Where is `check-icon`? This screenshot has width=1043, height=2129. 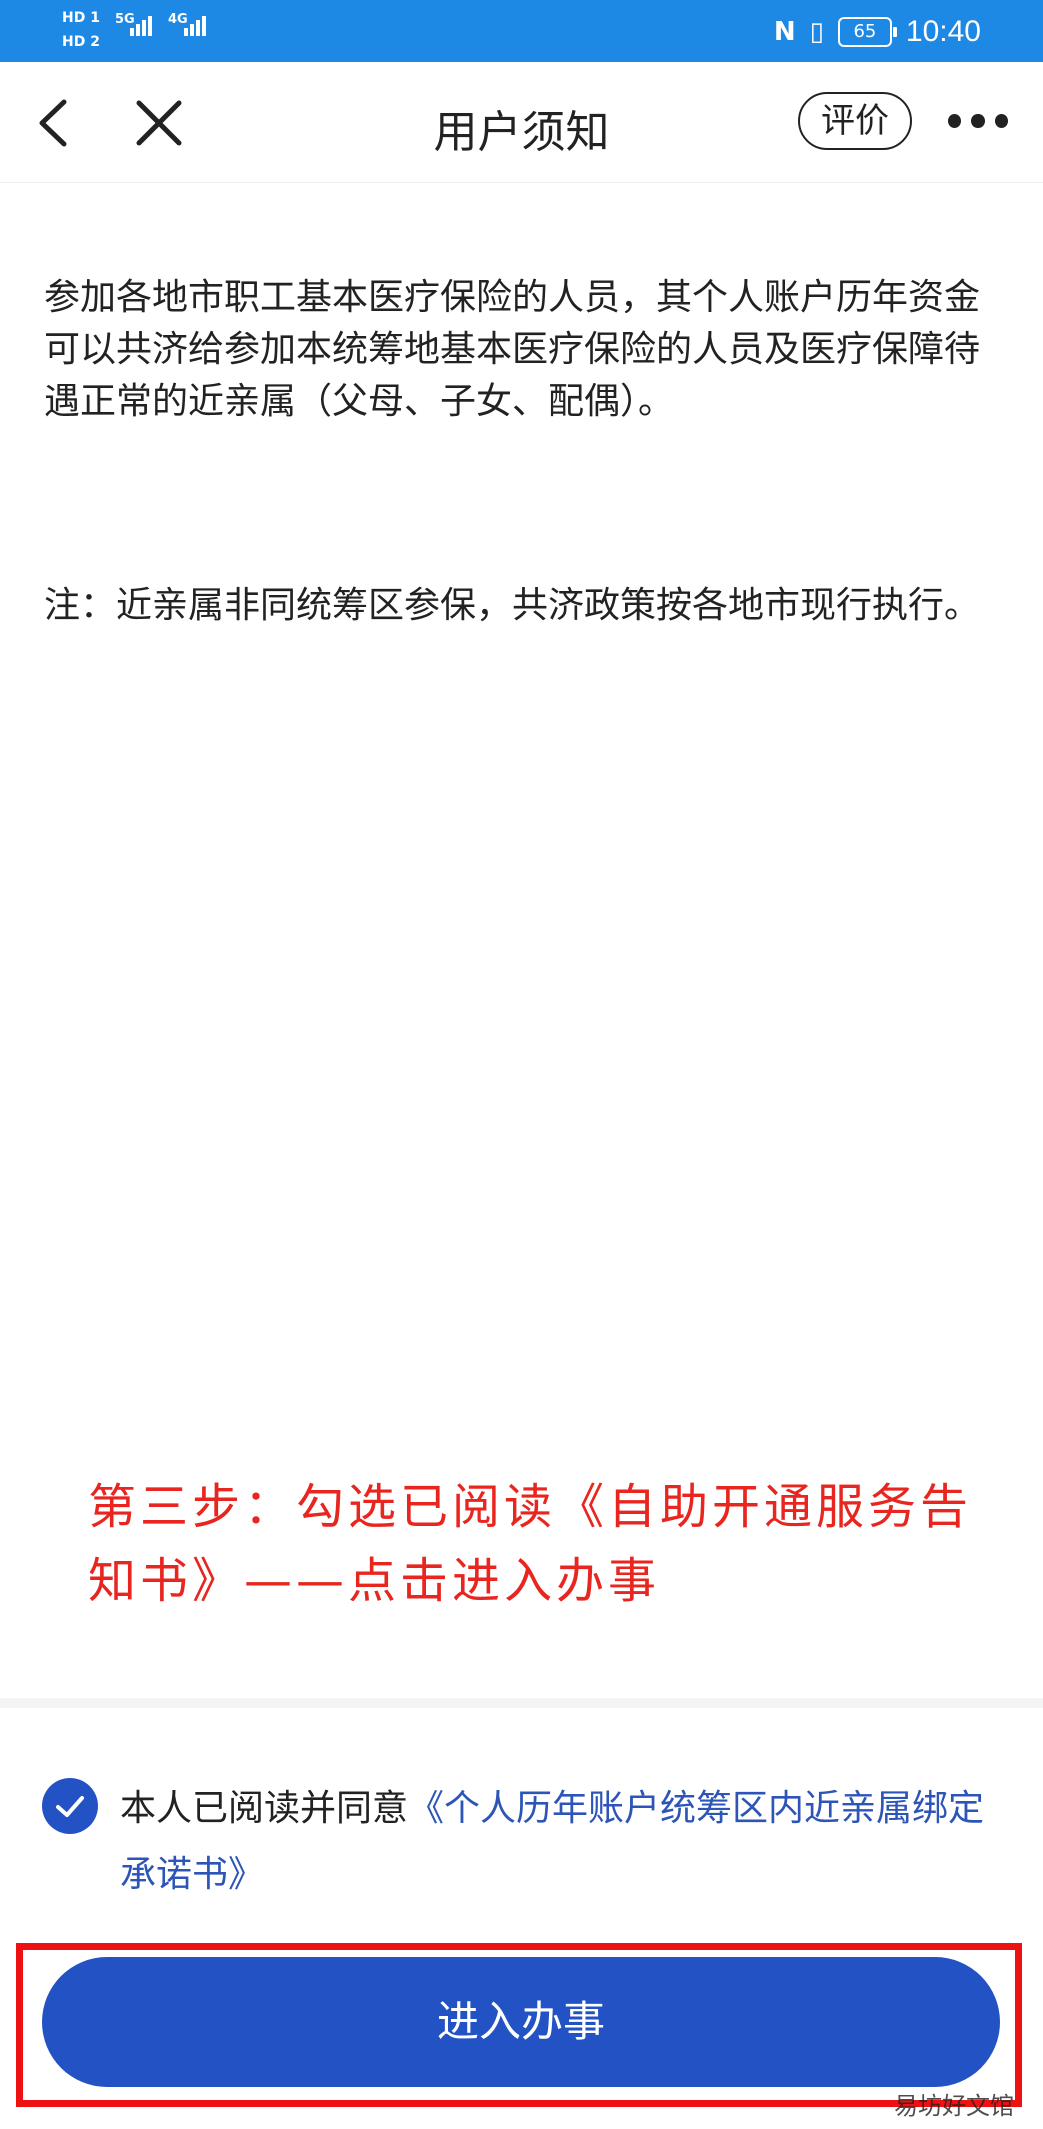 check-icon is located at coordinates (70, 1806).